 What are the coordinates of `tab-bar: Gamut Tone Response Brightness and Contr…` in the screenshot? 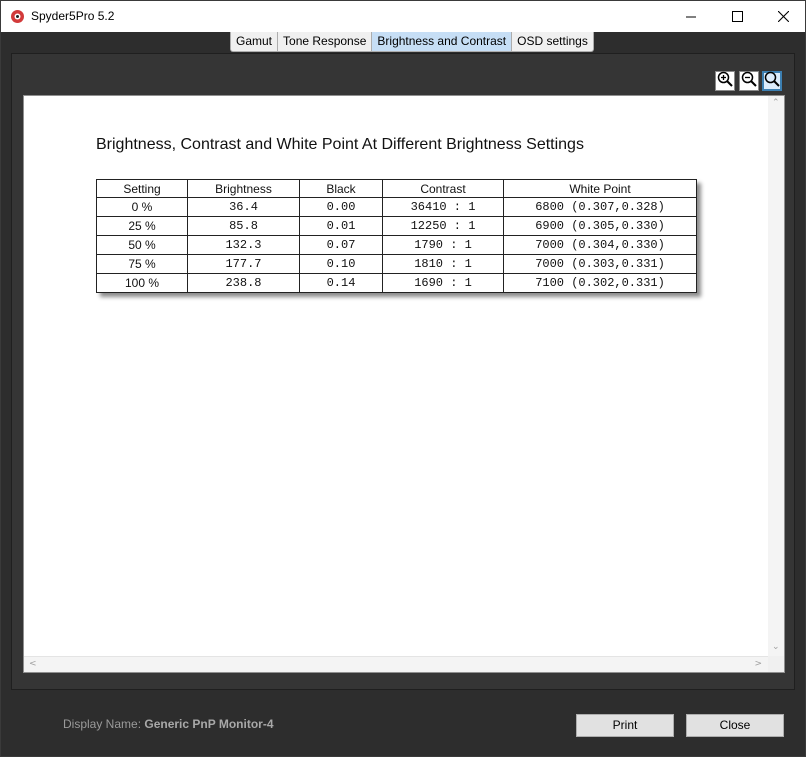 It's located at (412, 42).